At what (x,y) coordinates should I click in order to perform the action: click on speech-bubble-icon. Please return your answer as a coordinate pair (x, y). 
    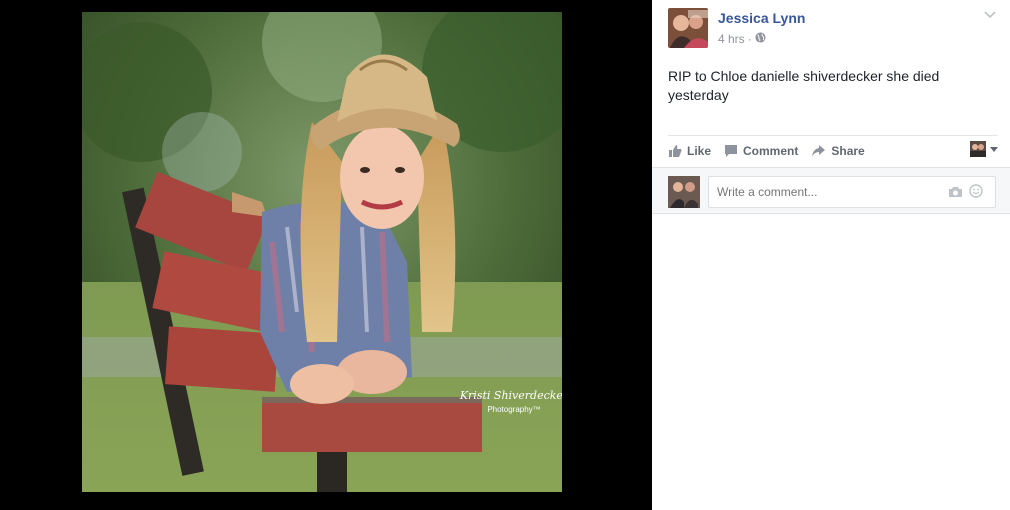
    Looking at the image, I should click on (731, 151).